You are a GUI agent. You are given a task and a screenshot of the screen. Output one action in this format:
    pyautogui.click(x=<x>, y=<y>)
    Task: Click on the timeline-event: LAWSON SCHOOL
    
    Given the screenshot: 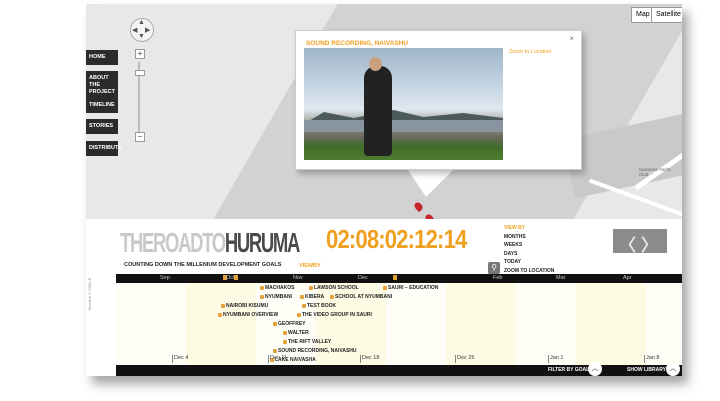 What is the action you would take?
    pyautogui.click(x=334, y=288)
    